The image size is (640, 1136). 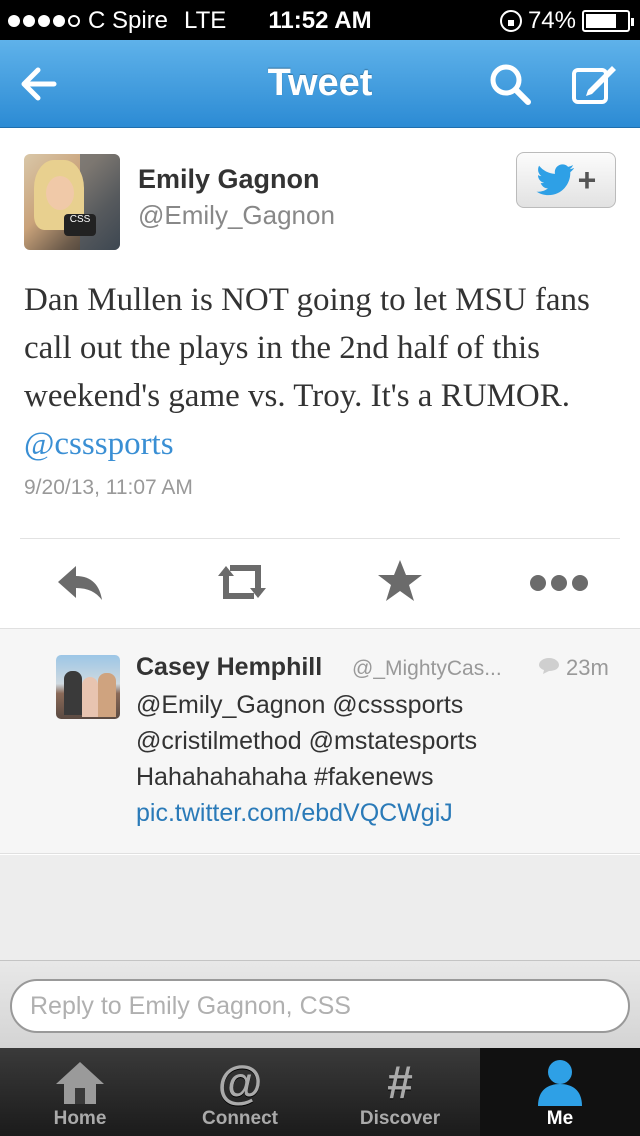 What do you see at coordinates (229, 179) in the screenshot?
I see `author-name: Emily Gagnon` at bounding box center [229, 179].